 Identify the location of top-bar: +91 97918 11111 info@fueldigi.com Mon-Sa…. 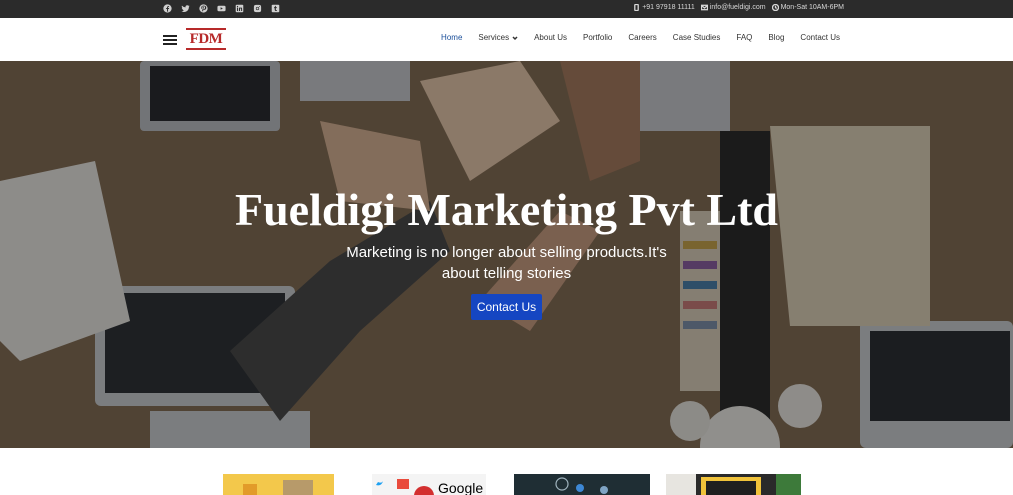
(506, 9).